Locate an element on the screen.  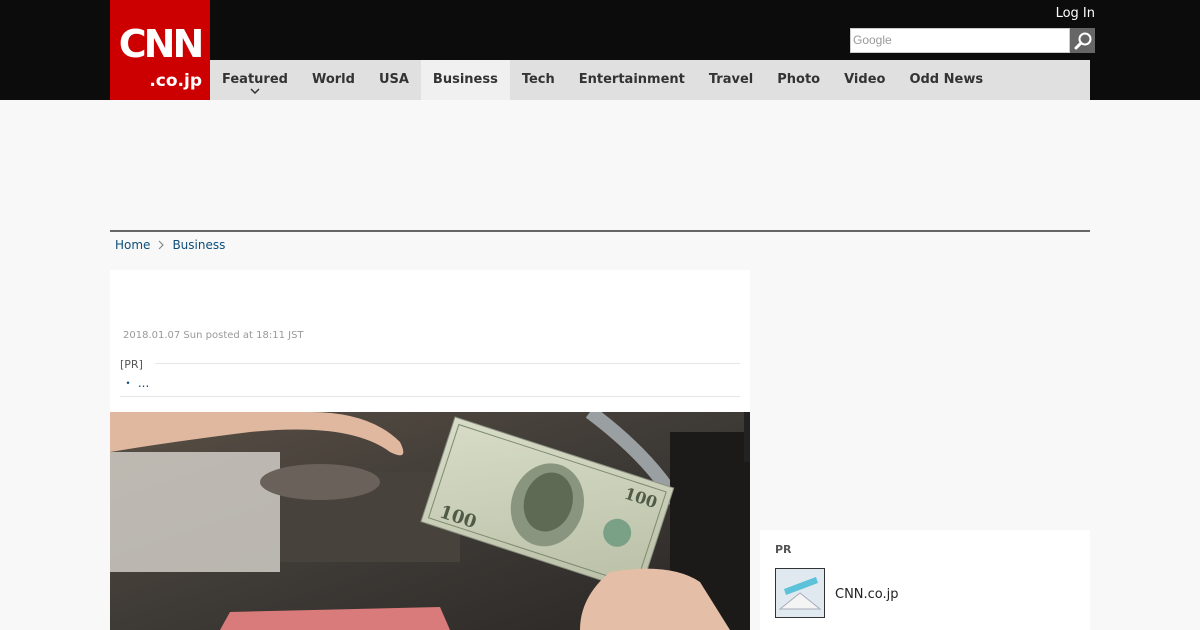
search-input: Google is located at coordinates (960, 40).